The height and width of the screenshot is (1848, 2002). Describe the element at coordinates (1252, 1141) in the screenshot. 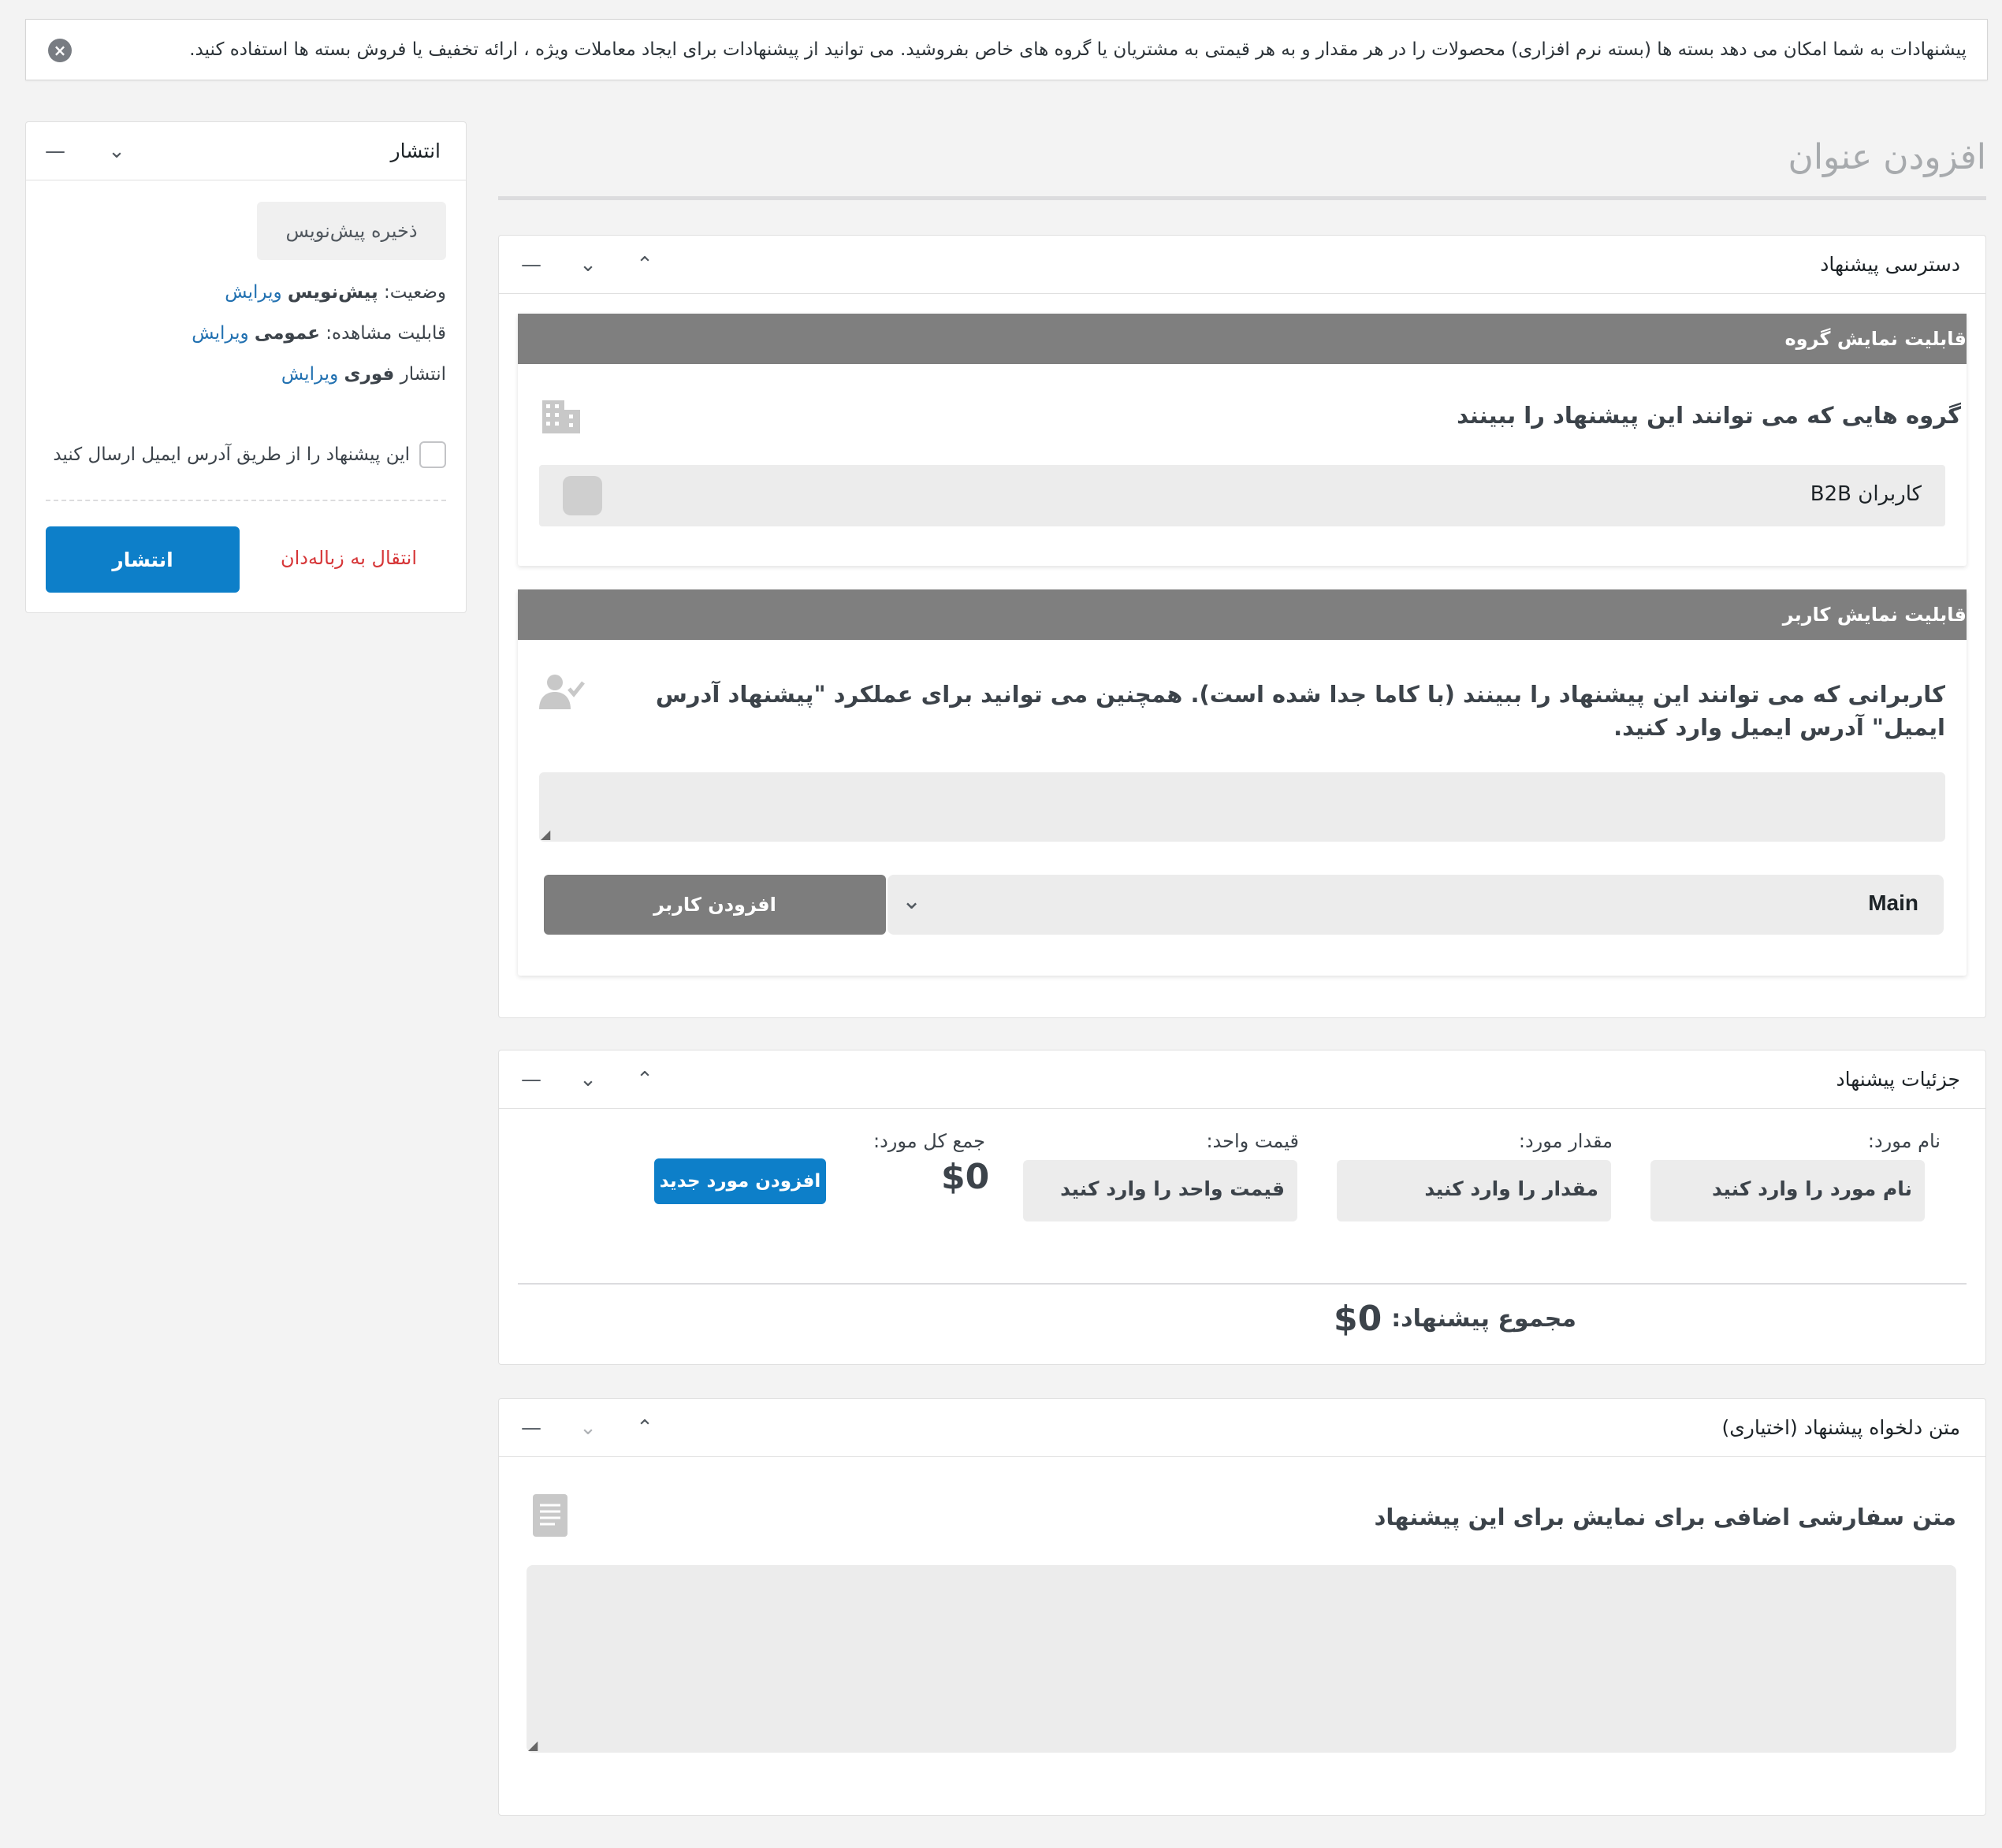

I see `unit-price-label: قیمت واحد:` at that location.